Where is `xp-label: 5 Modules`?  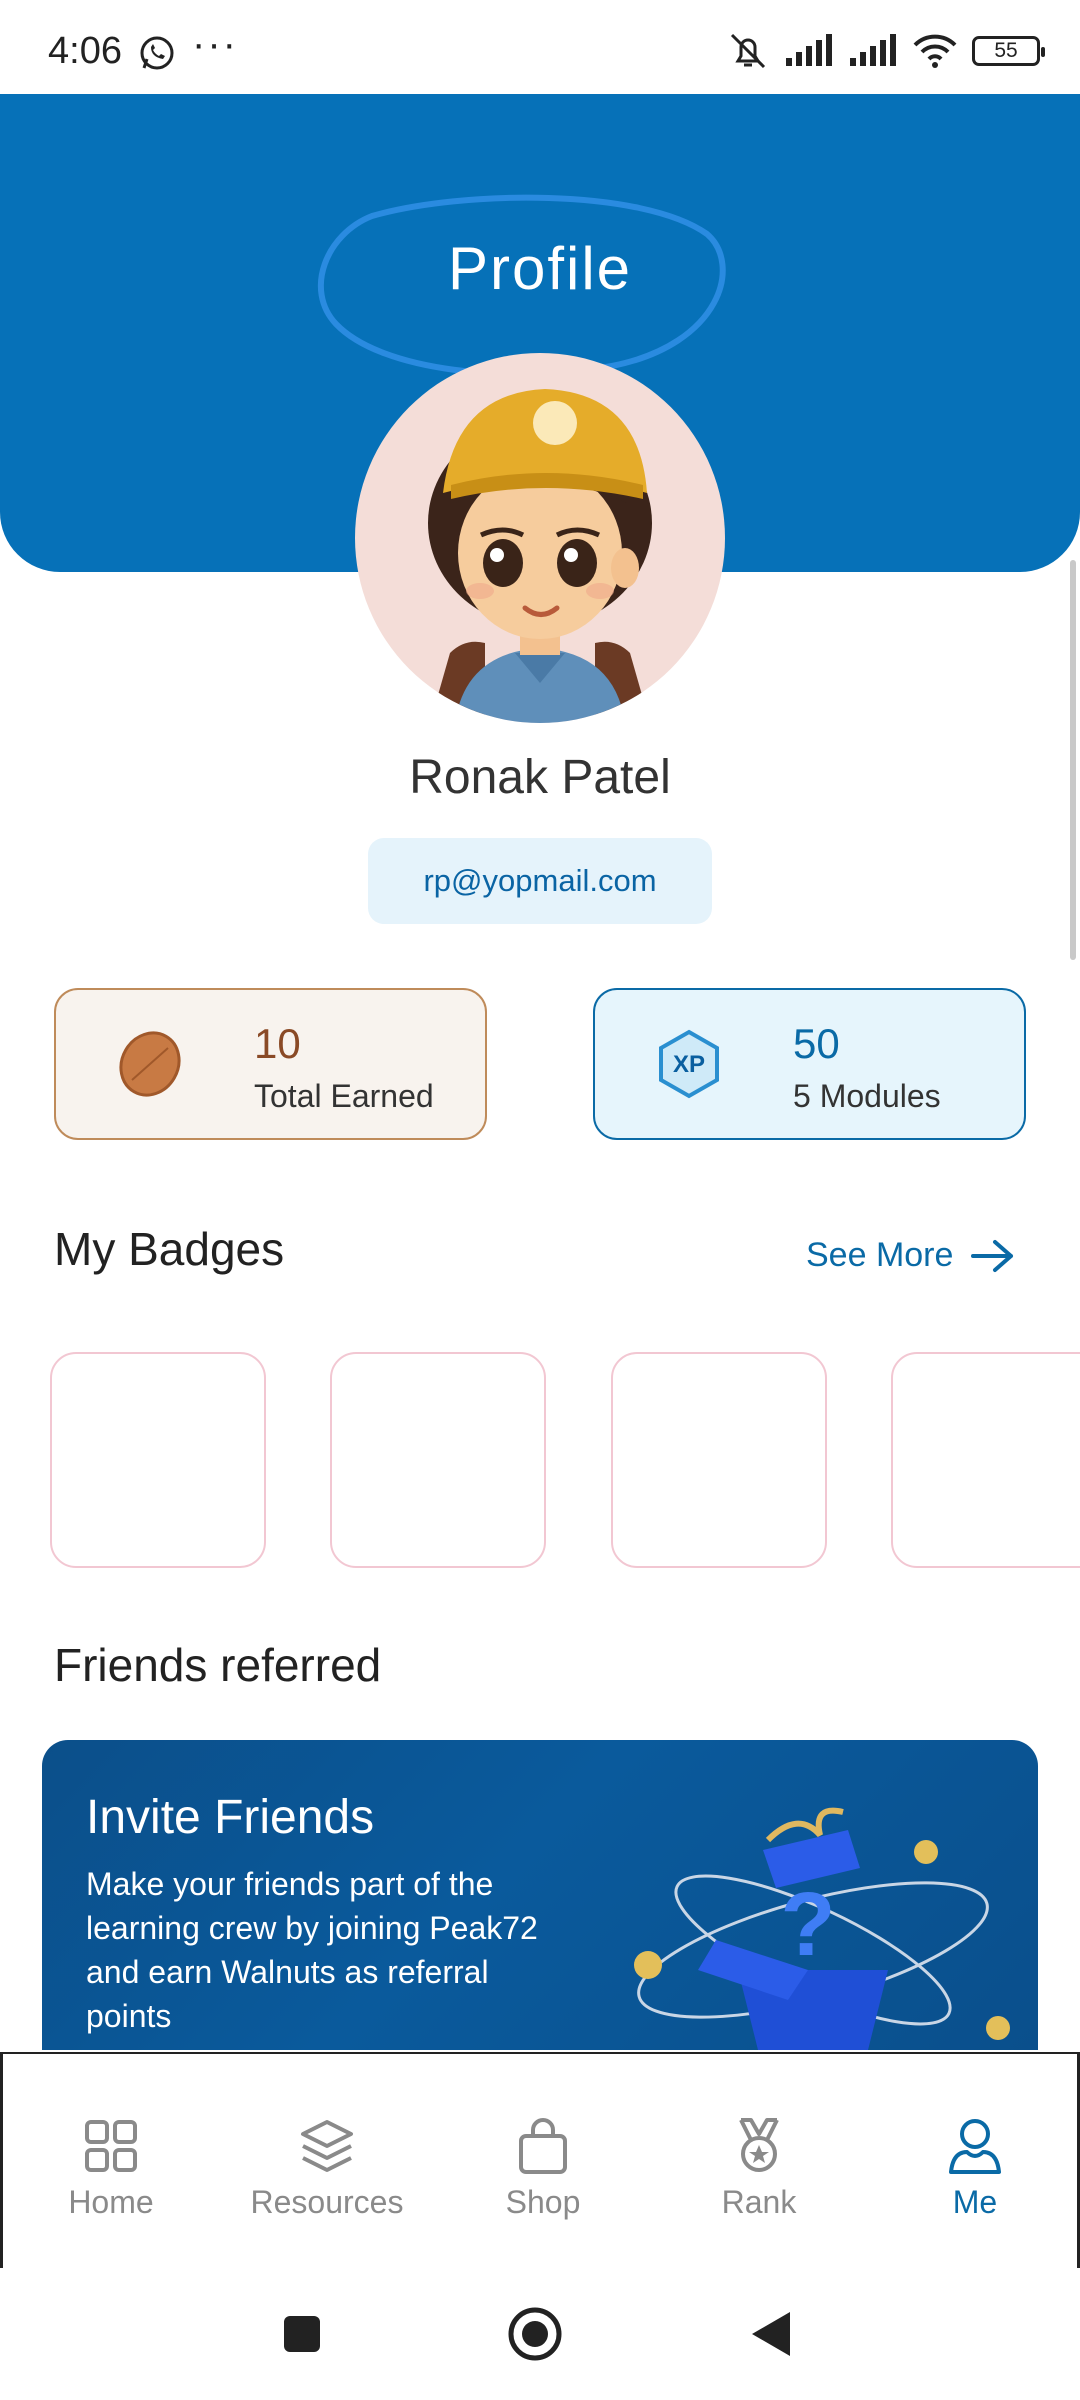 xp-label: 5 Modules is located at coordinates (867, 1096).